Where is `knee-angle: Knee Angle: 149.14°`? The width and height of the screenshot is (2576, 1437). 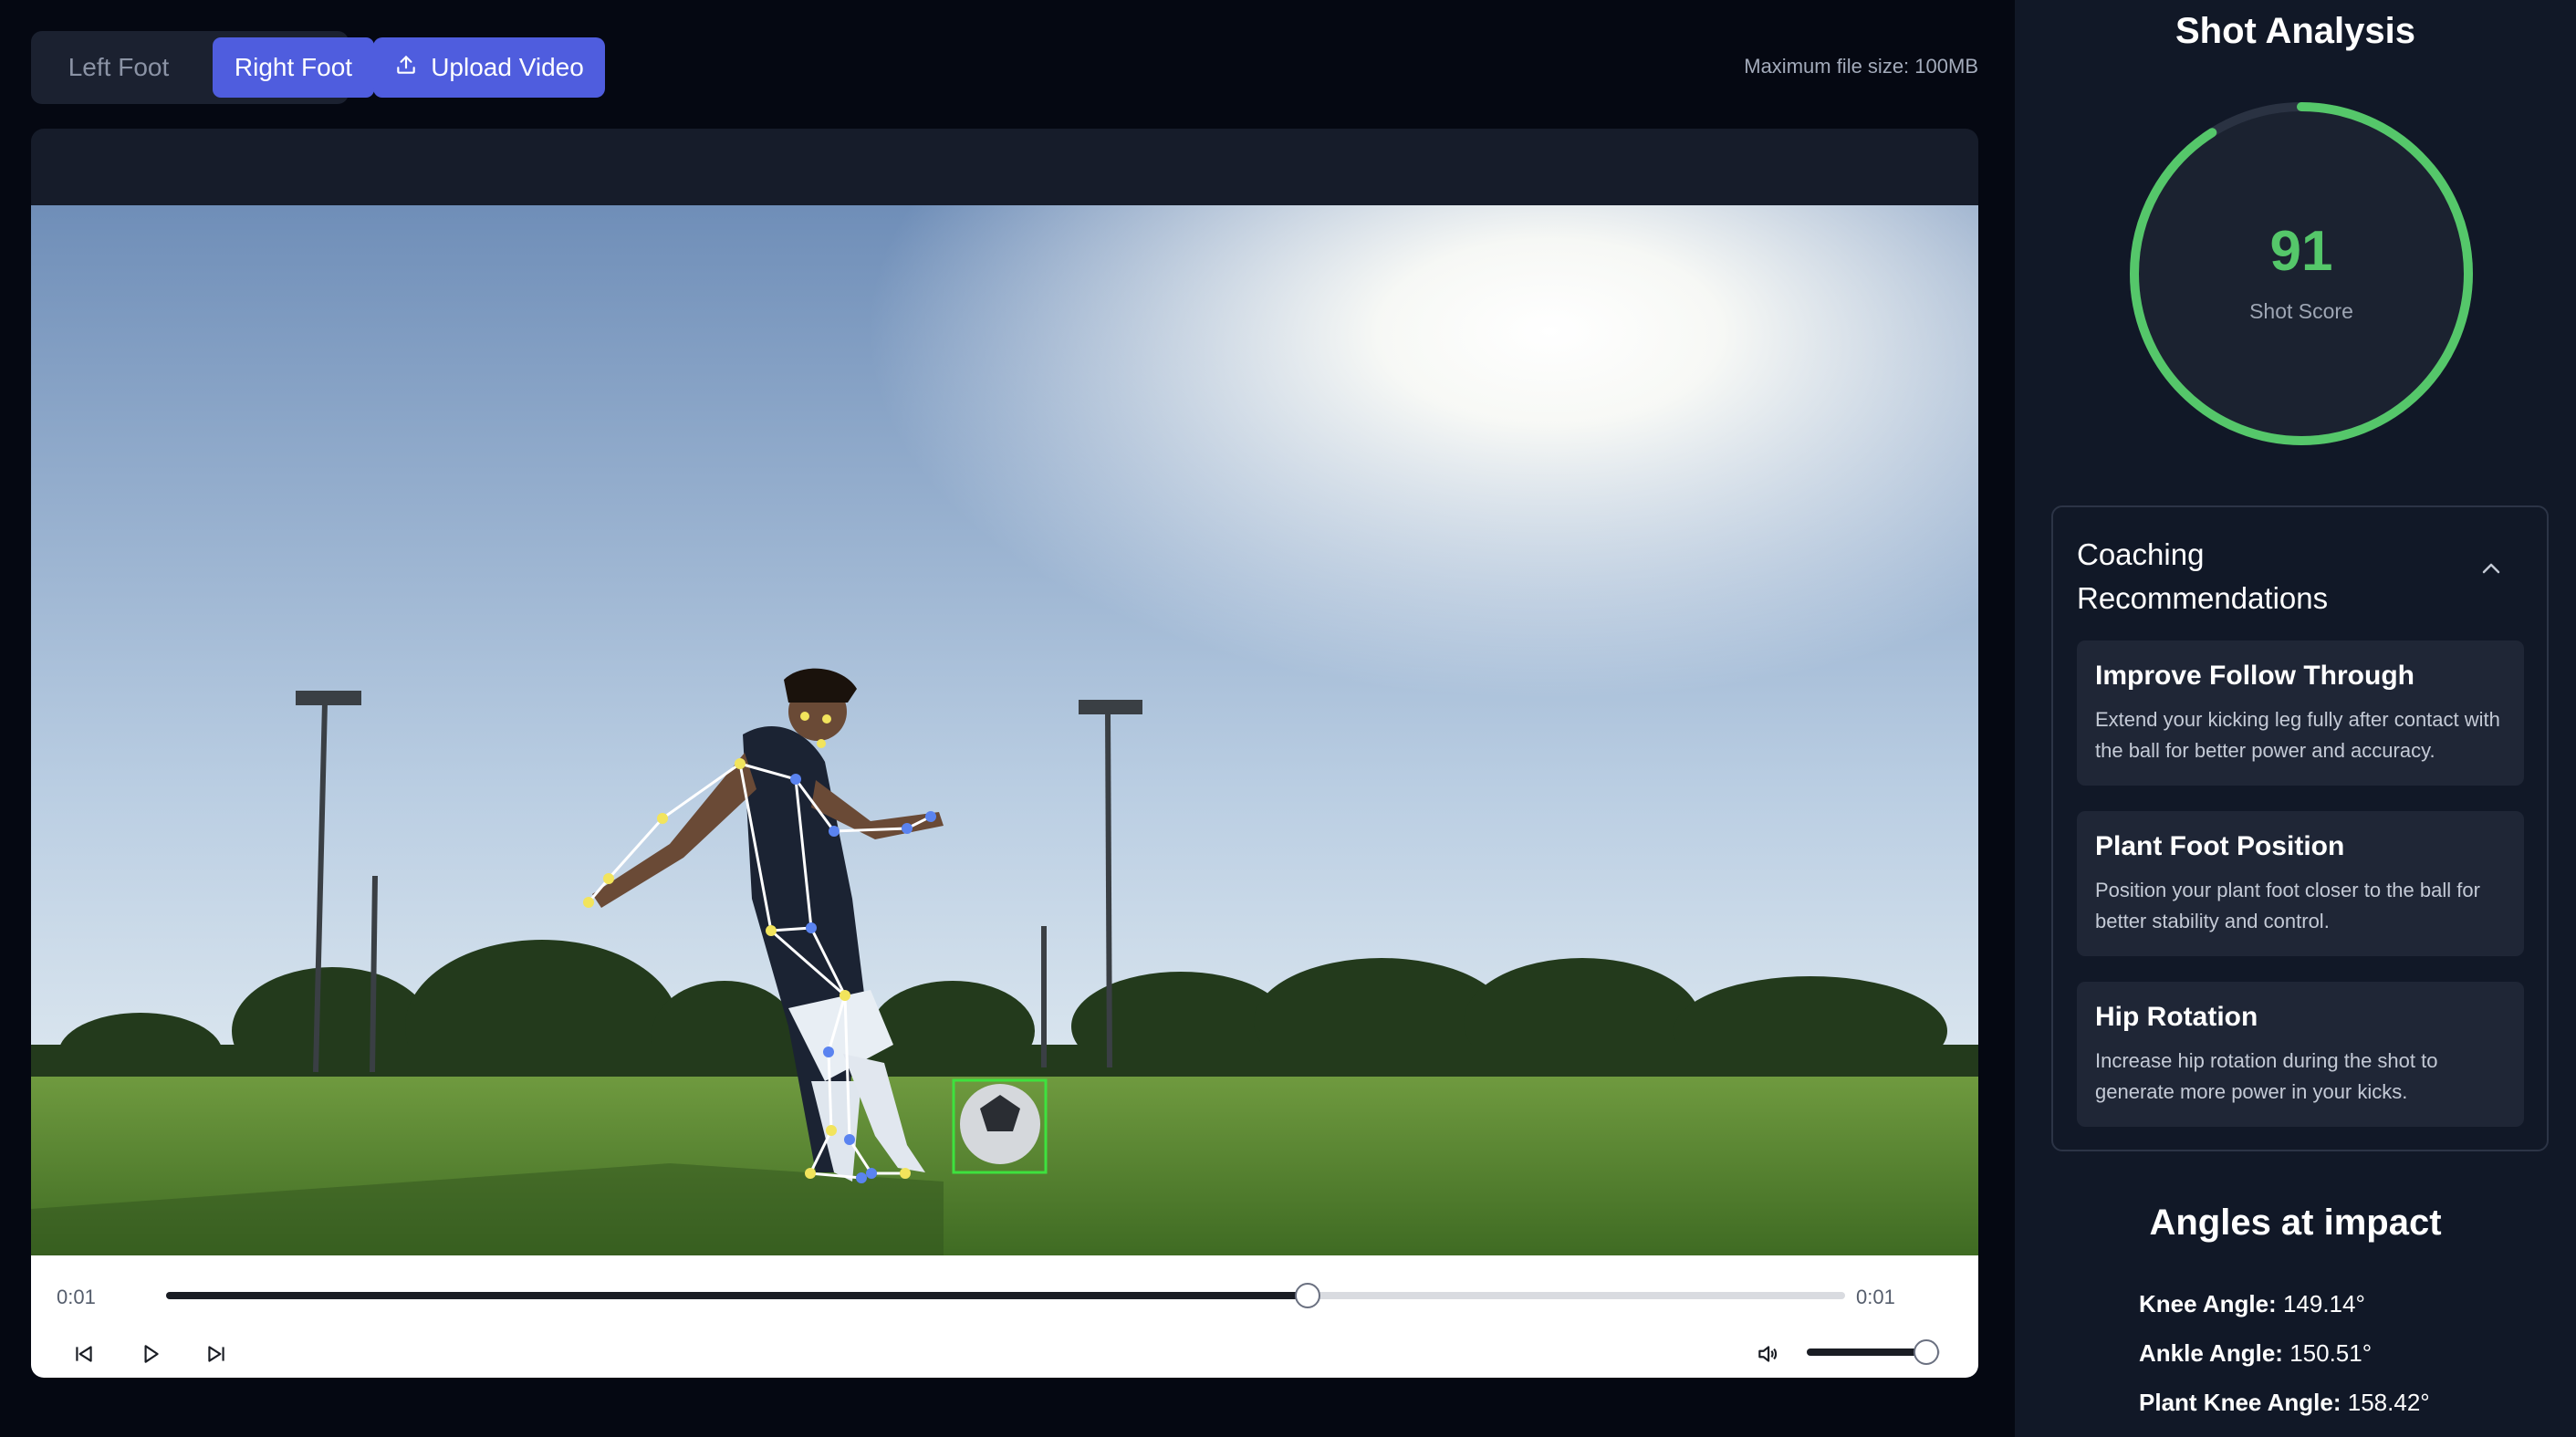
knee-angle: Knee Angle: 149.14° is located at coordinates (2252, 1304).